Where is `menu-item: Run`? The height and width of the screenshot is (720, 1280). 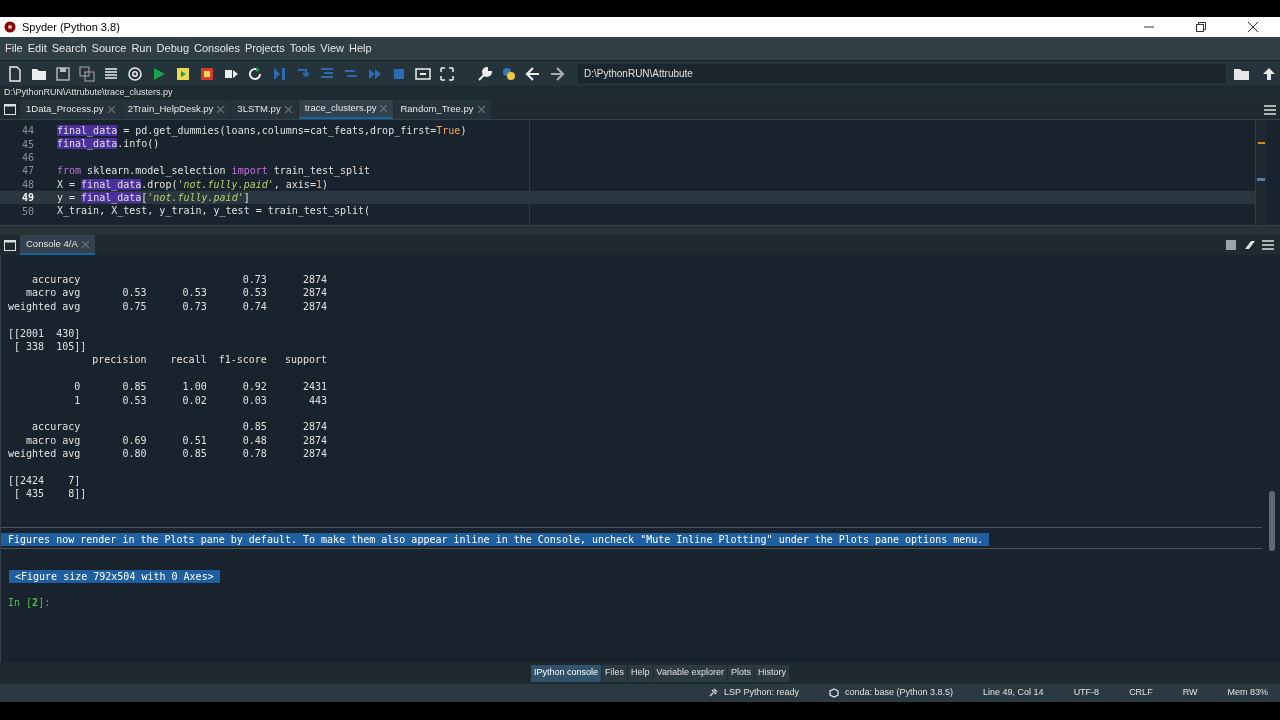 menu-item: Run is located at coordinates (141, 48).